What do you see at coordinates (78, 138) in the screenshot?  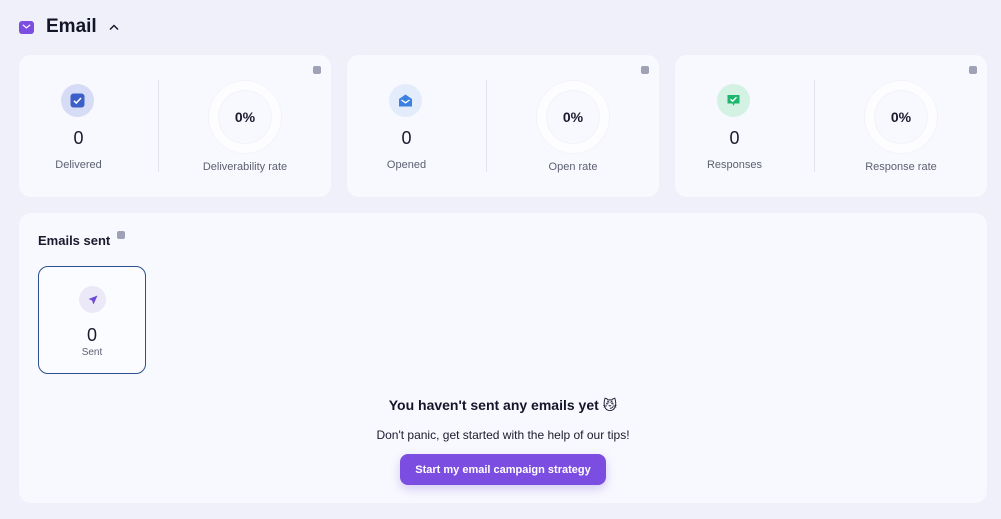 I see `delivered-count: 0` at bounding box center [78, 138].